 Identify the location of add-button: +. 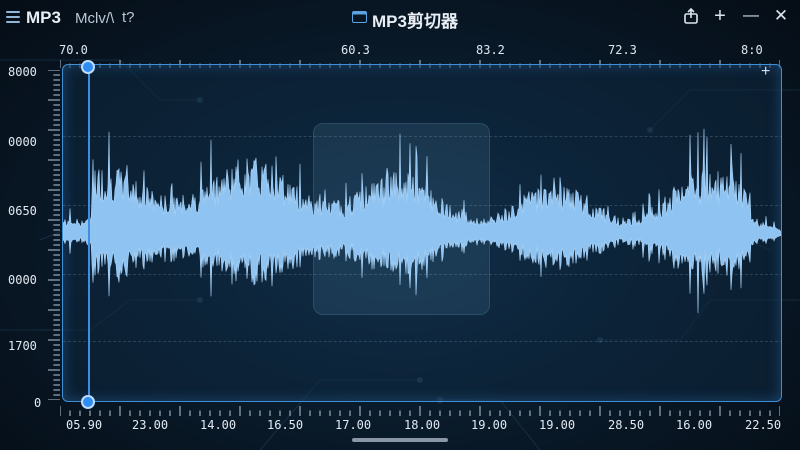
(720, 16).